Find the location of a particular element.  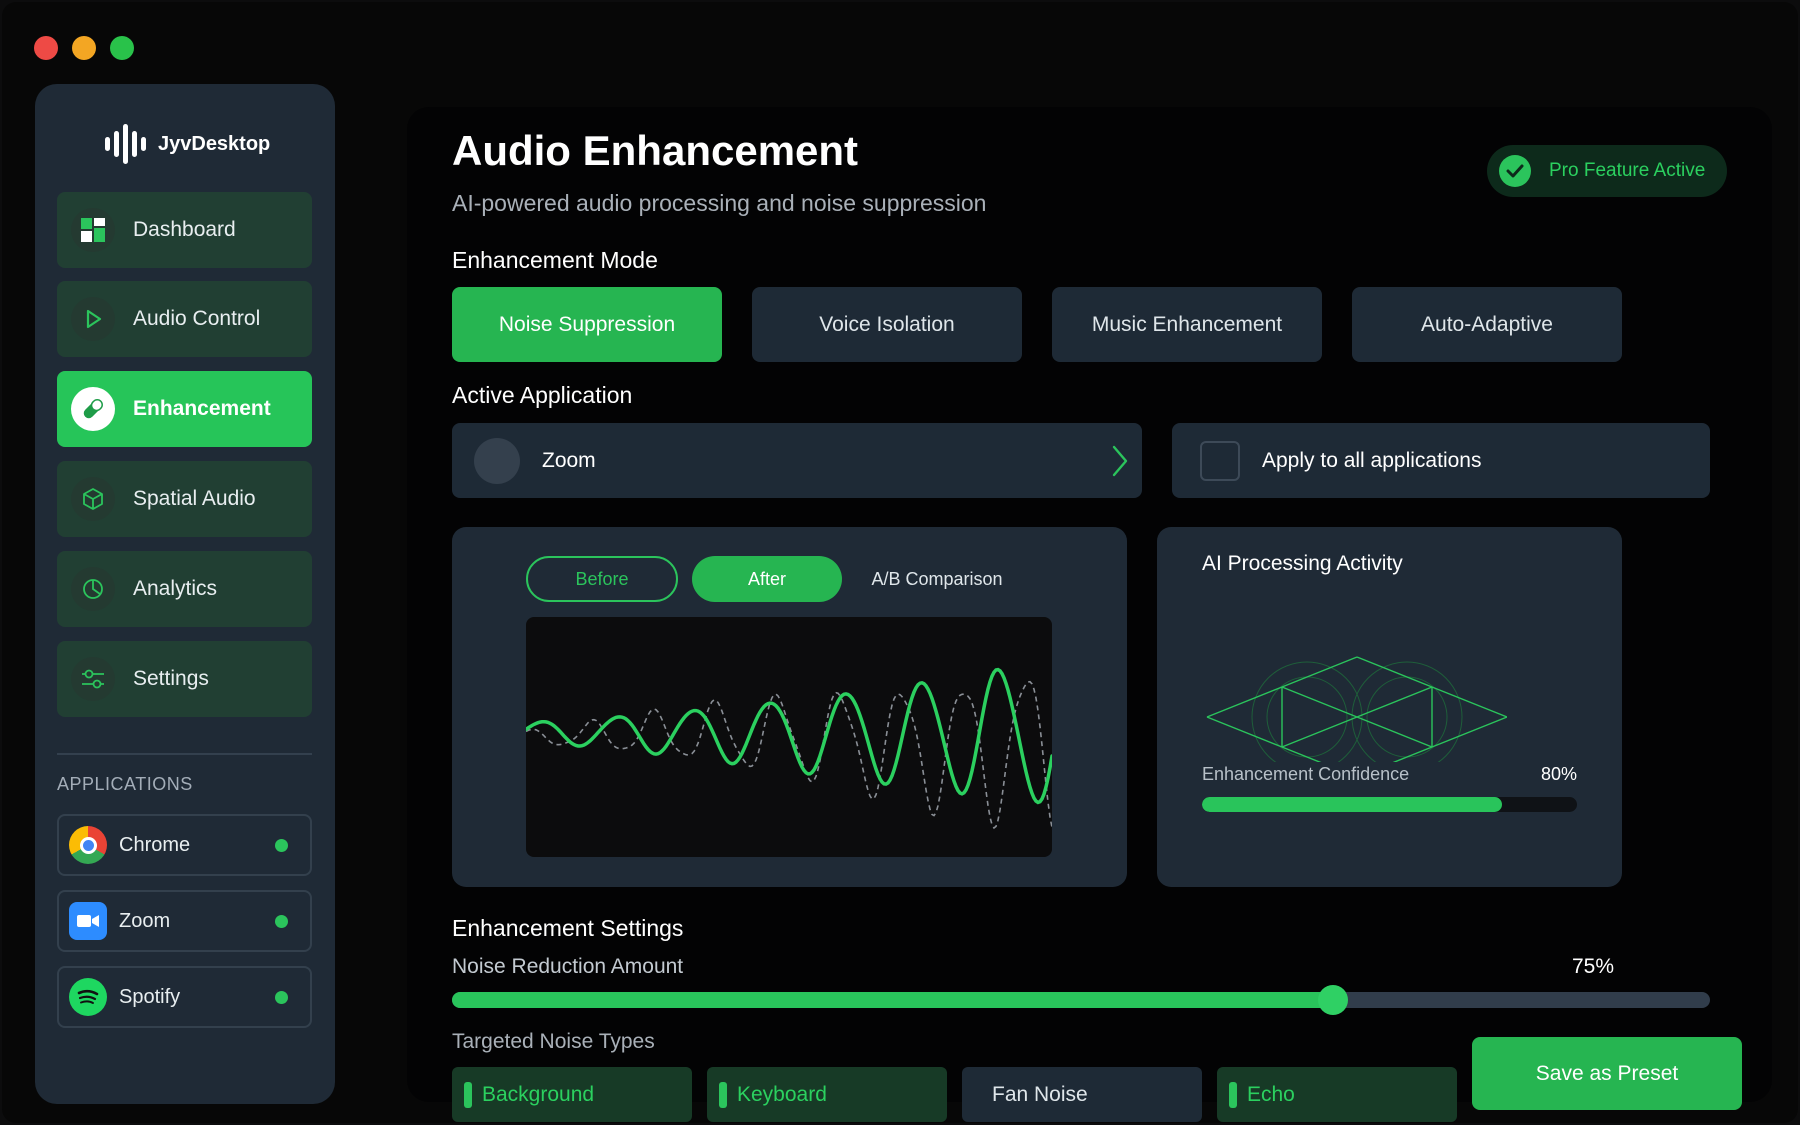

app-item-label: Zoom is located at coordinates (145, 920).